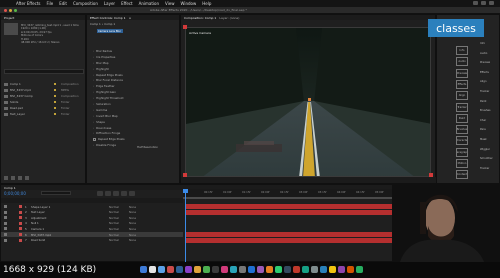 The image size is (500, 278). Describe the element at coordinates (100, 193) in the screenshot. I see `draft-3d-icon` at that location.